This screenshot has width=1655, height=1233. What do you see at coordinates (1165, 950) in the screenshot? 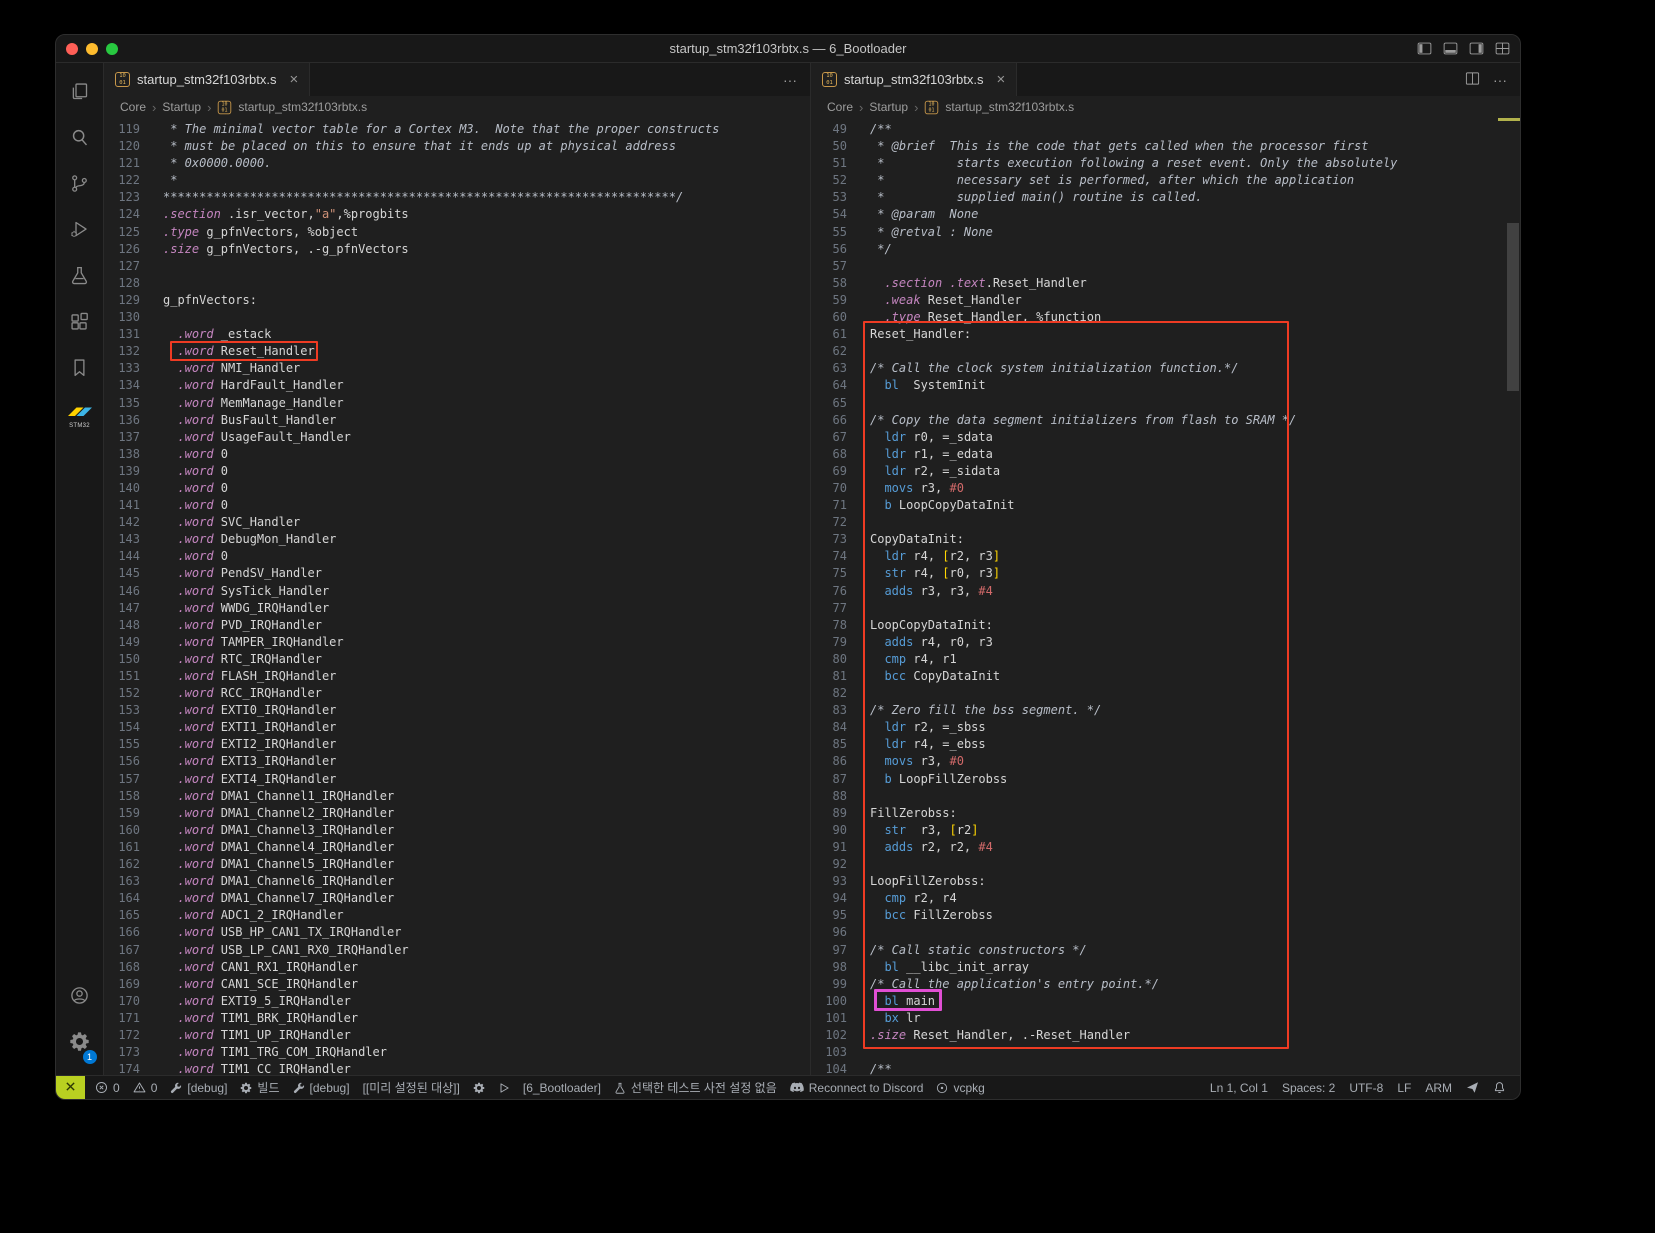
I see `code-line: 97/* Call static constructors */` at bounding box center [1165, 950].